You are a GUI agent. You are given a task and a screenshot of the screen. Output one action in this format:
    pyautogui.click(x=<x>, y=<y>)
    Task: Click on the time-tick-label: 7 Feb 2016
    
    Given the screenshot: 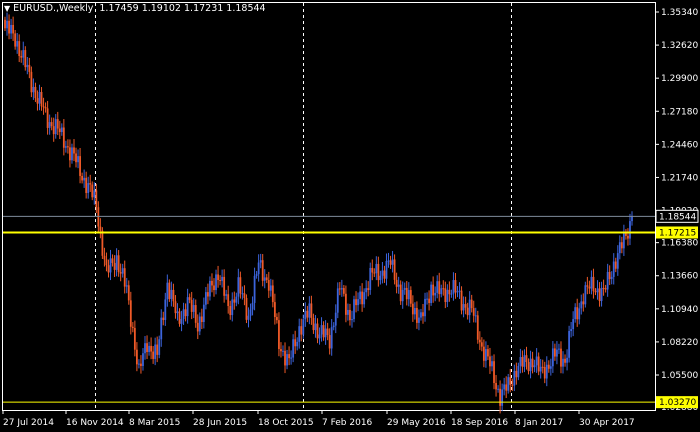 What is the action you would take?
    pyautogui.click(x=347, y=423)
    